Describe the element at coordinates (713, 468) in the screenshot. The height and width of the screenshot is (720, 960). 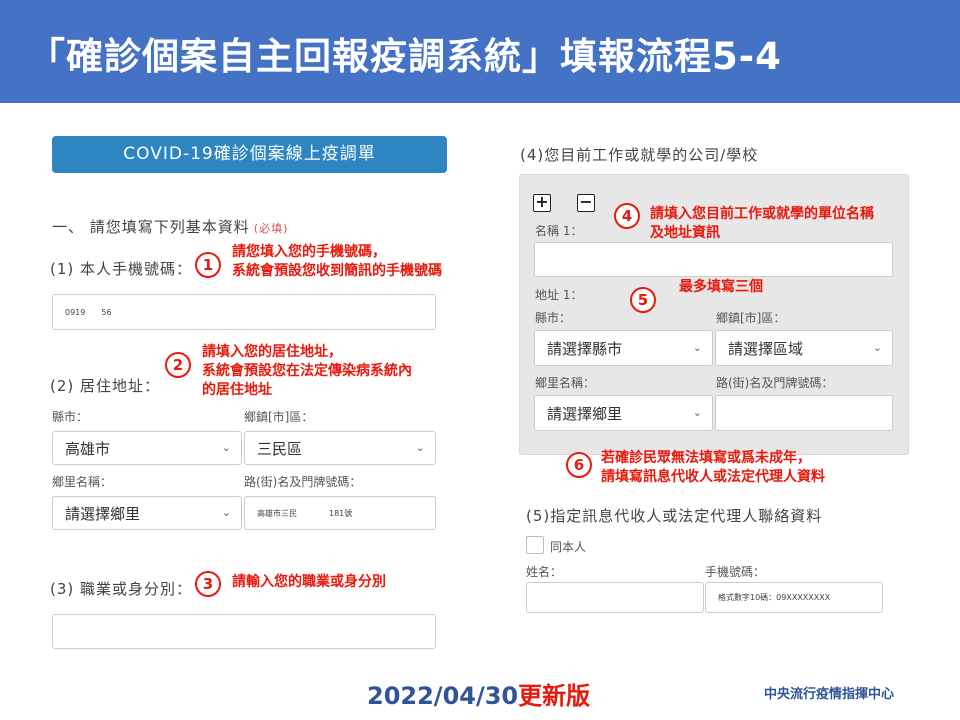
I see `annotation-6: 若確診民眾無法填寫或爲未成年， 請填寫訊息代收人或法定代理人資料` at that location.